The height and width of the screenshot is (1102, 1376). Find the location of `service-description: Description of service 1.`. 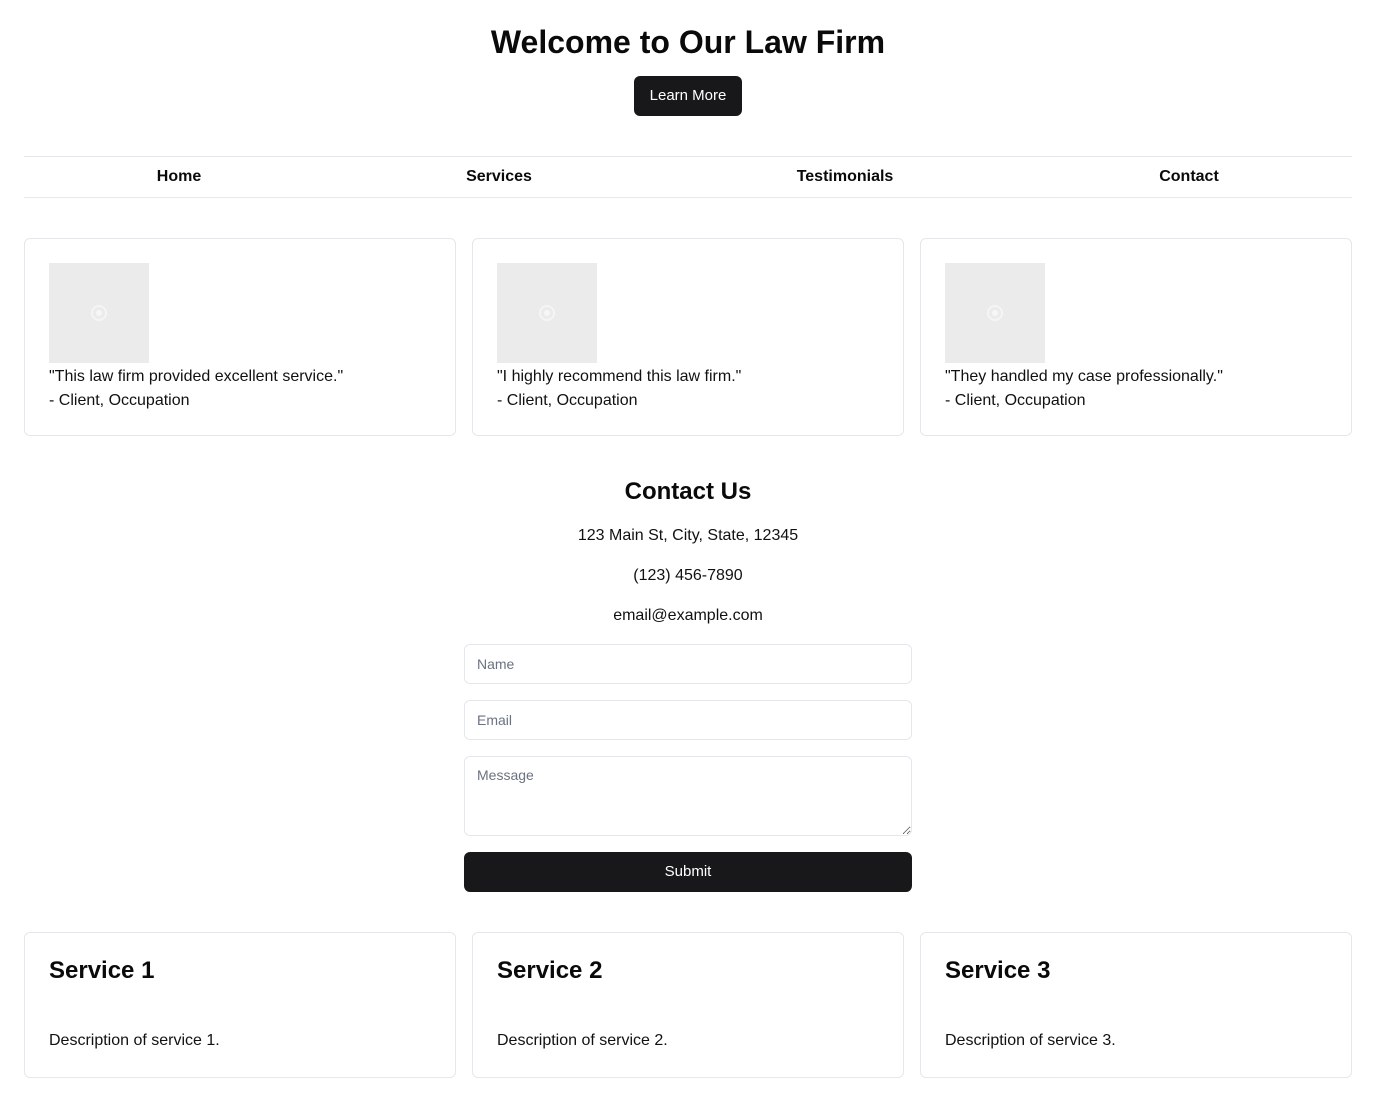

service-description: Description of service 1. is located at coordinates (134, 1040).